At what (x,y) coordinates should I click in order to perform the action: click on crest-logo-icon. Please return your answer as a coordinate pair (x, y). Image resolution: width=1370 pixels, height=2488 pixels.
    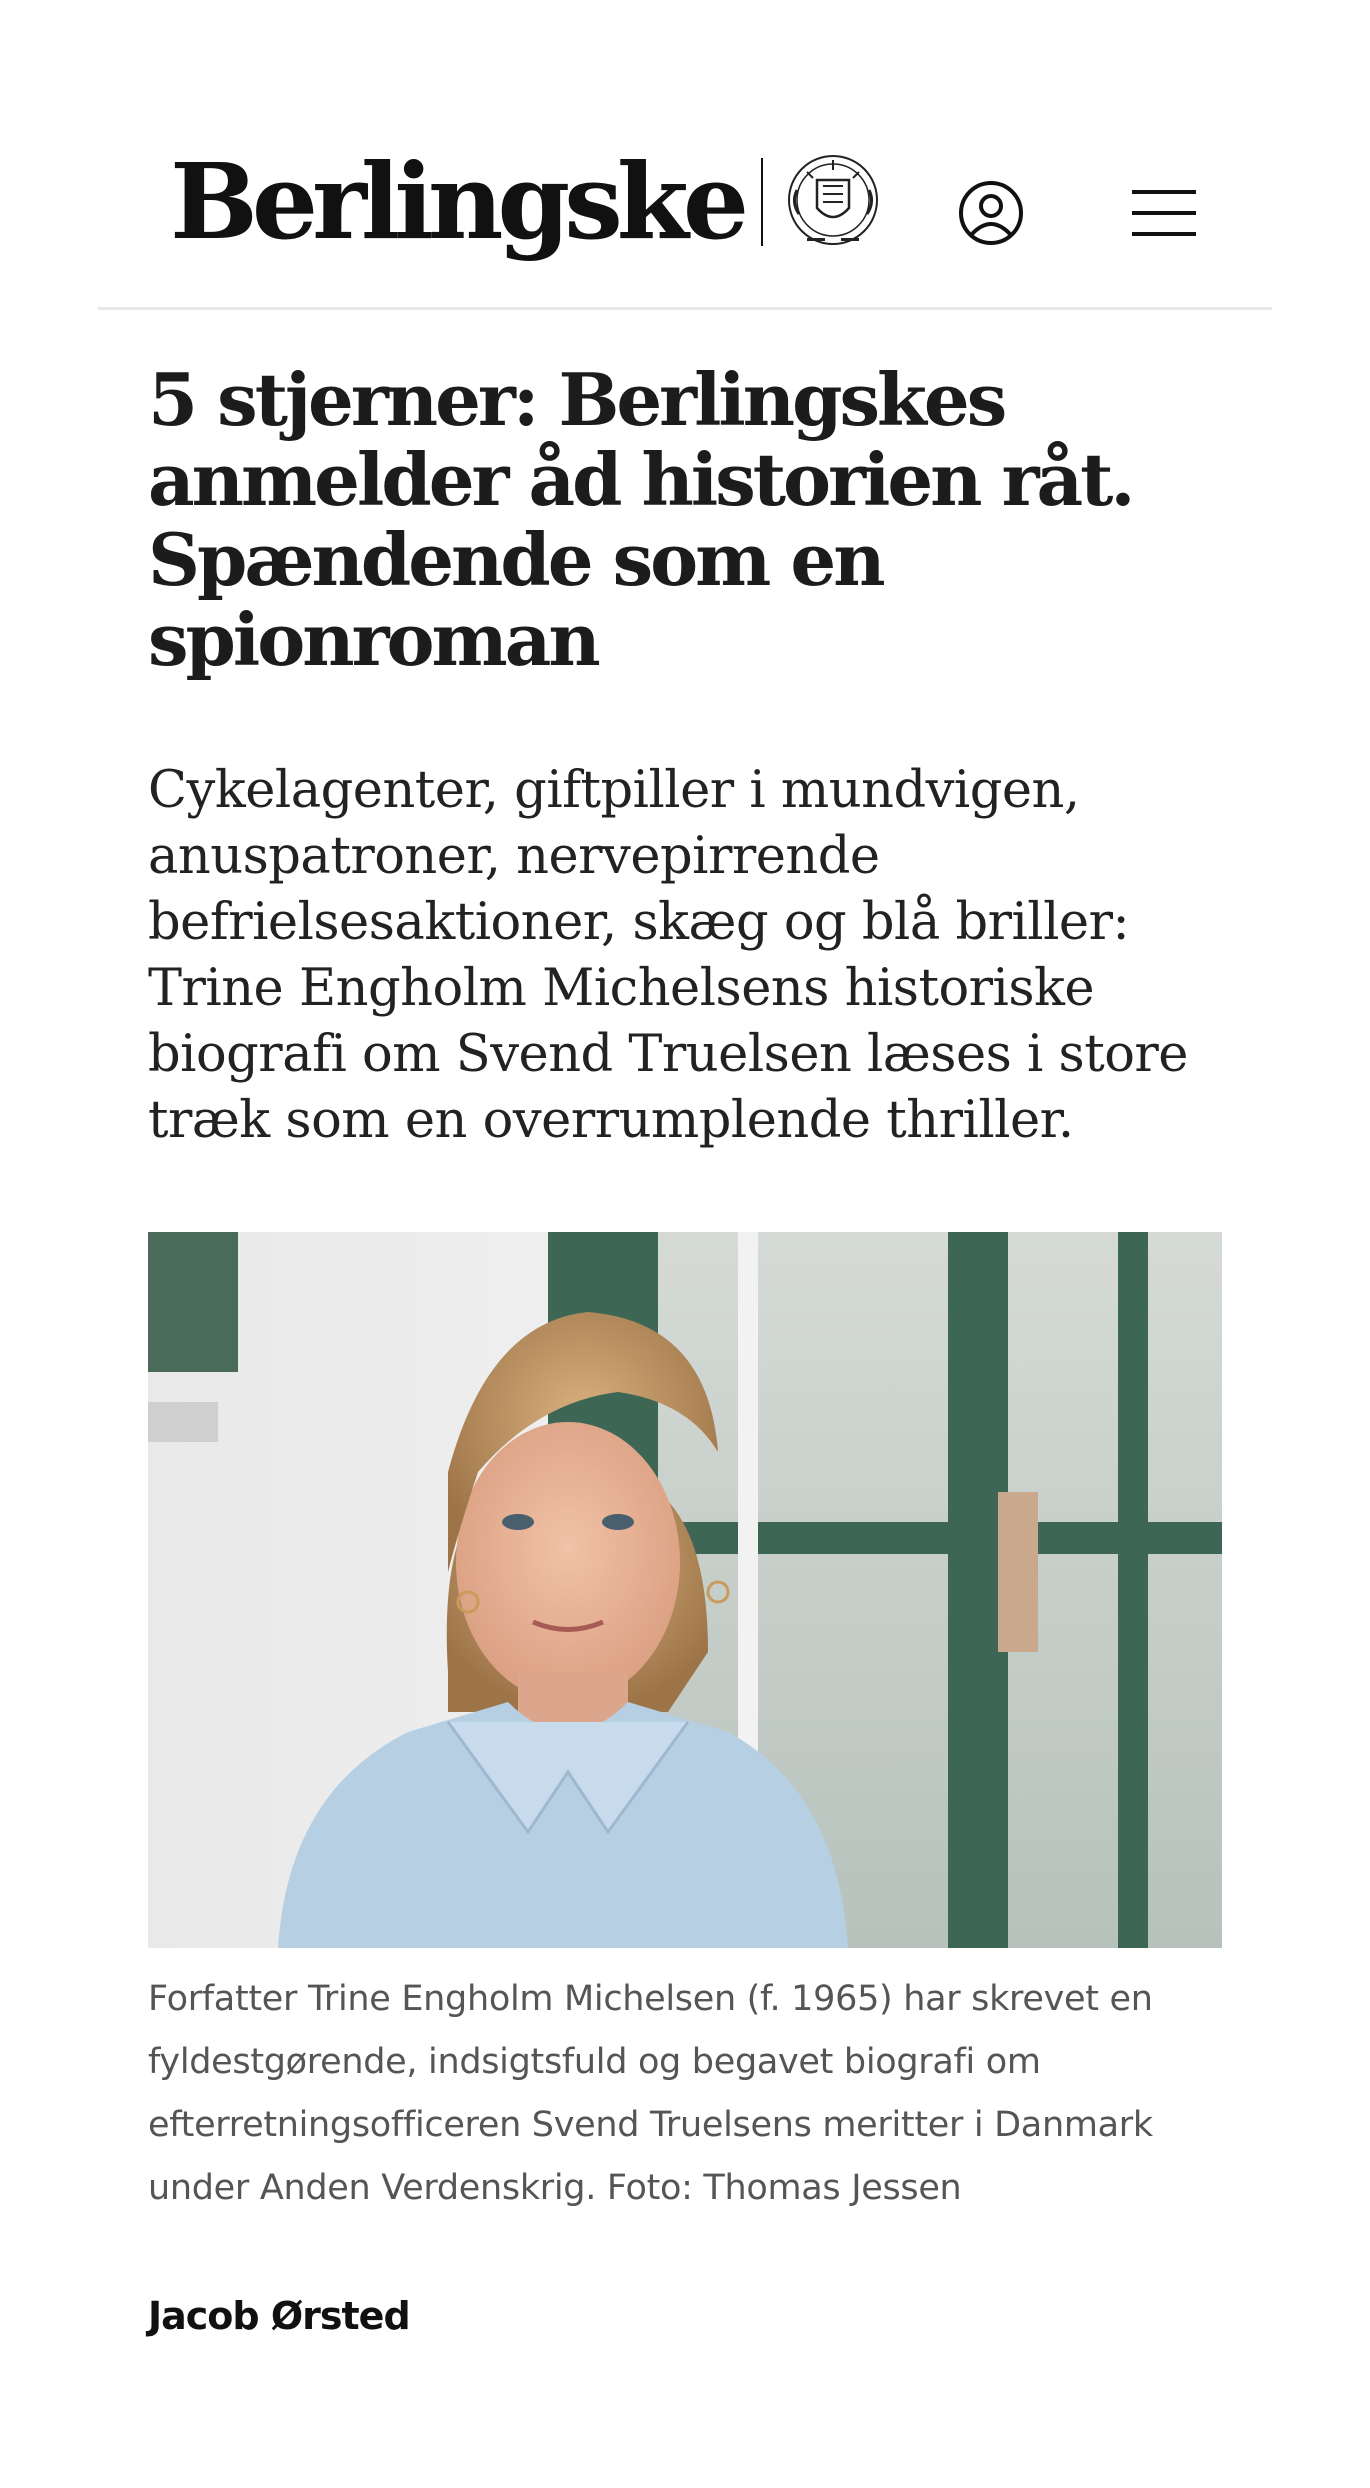
    Looking at the image, I should click on (833, 200).